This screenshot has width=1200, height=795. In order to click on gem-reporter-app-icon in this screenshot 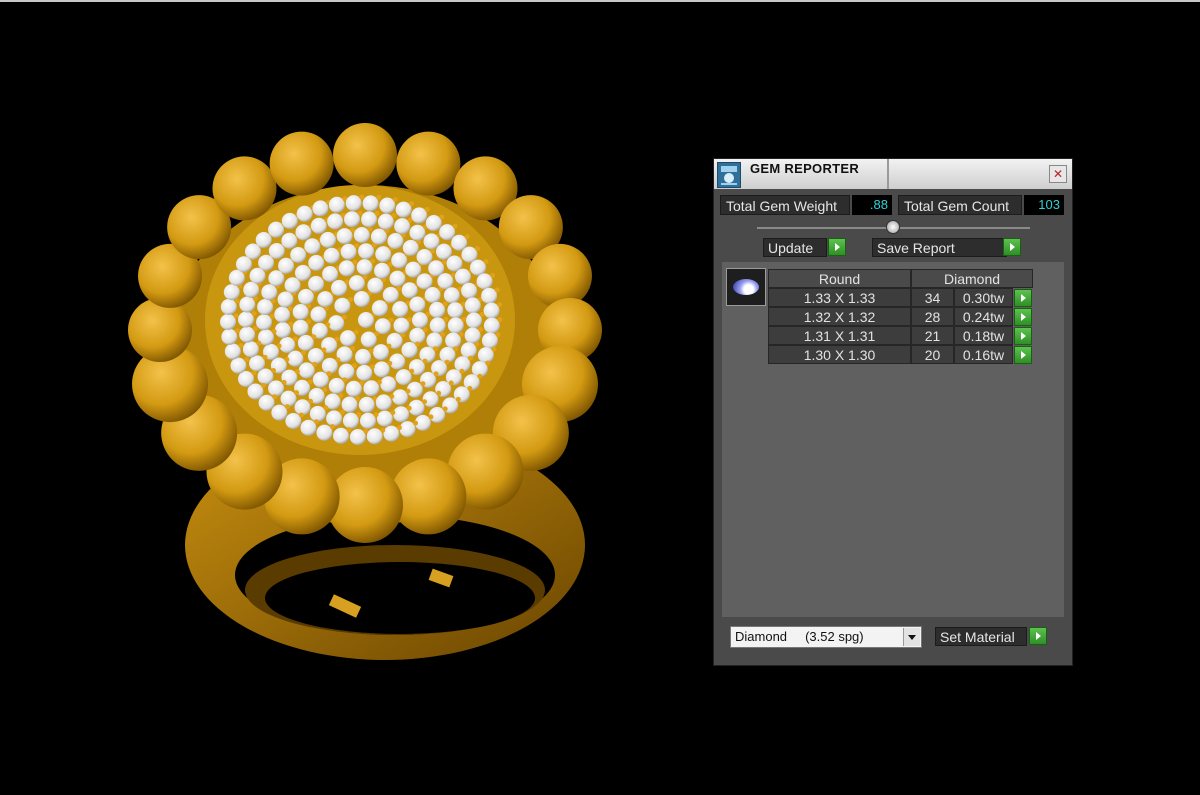, I will do `click(729, 175)`.